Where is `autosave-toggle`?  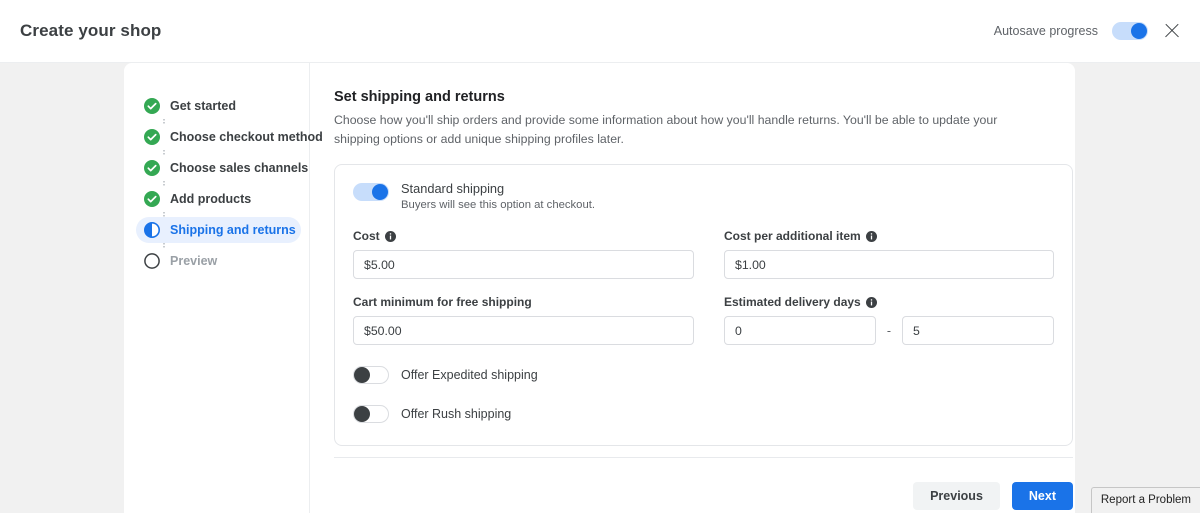 autosave-toggle is located at coordinates (1130, 31).